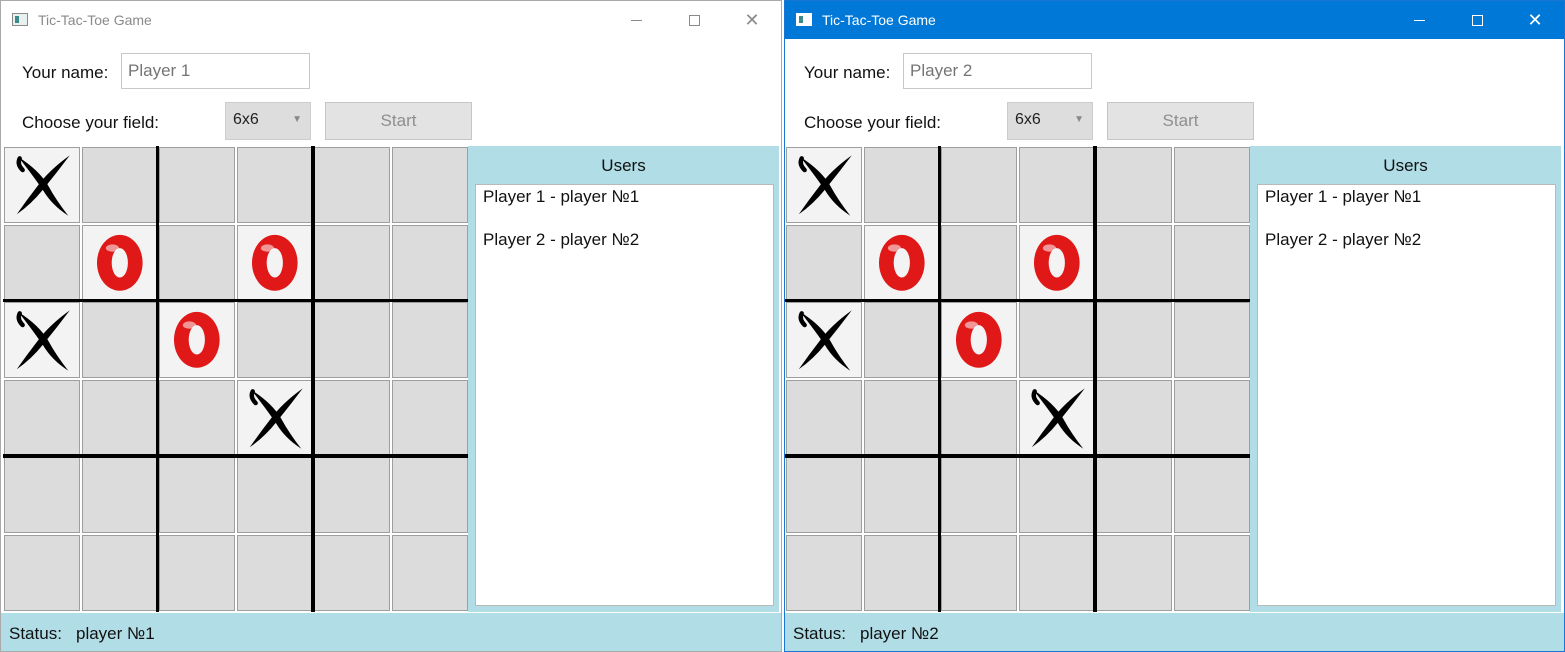 Image resolution: width=1565 pixels, height=652 pixels. What do you see at coordinates (246, 119) in the screenshot?
I see `field-size-value: 6x6` at bounding box center [246, 119].